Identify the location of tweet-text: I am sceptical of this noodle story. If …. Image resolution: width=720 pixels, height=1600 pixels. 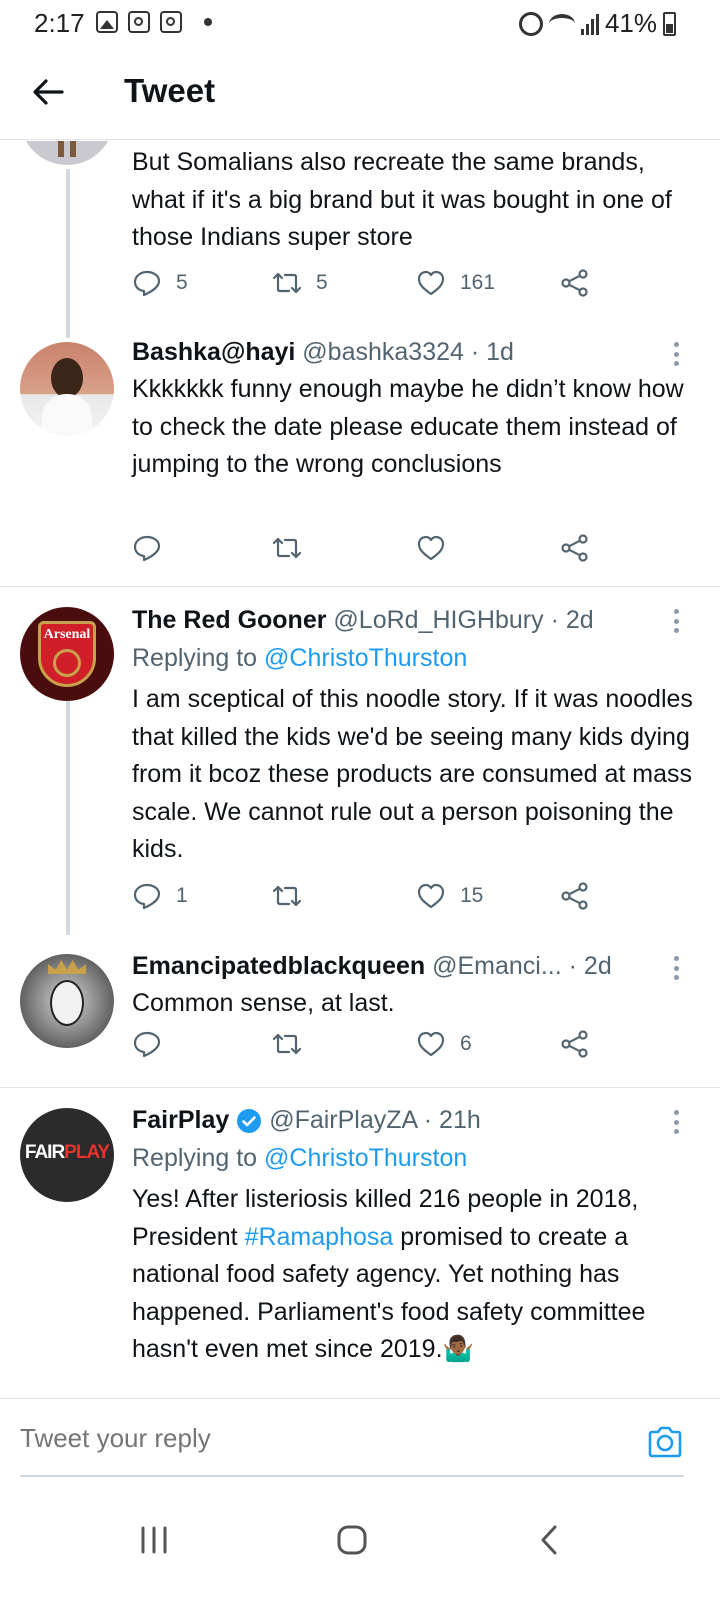
(412, 774).